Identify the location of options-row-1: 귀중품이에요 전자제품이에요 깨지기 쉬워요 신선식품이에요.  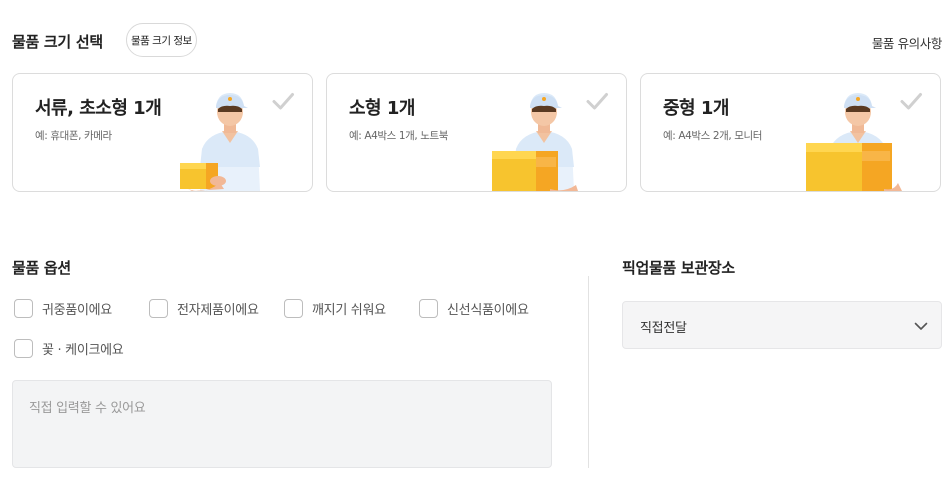
(294, 309).